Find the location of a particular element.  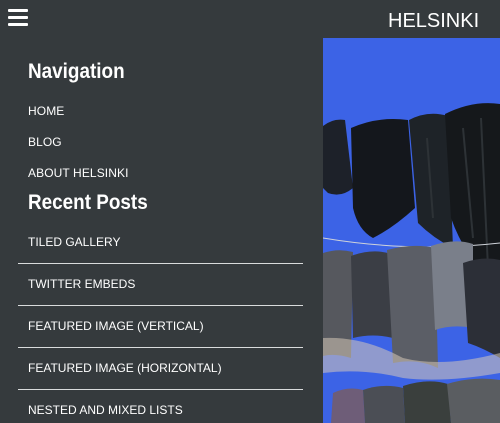

list-item: FEATURED IMAGE (HORIZONTAL) is located at coordinates (160, 369).